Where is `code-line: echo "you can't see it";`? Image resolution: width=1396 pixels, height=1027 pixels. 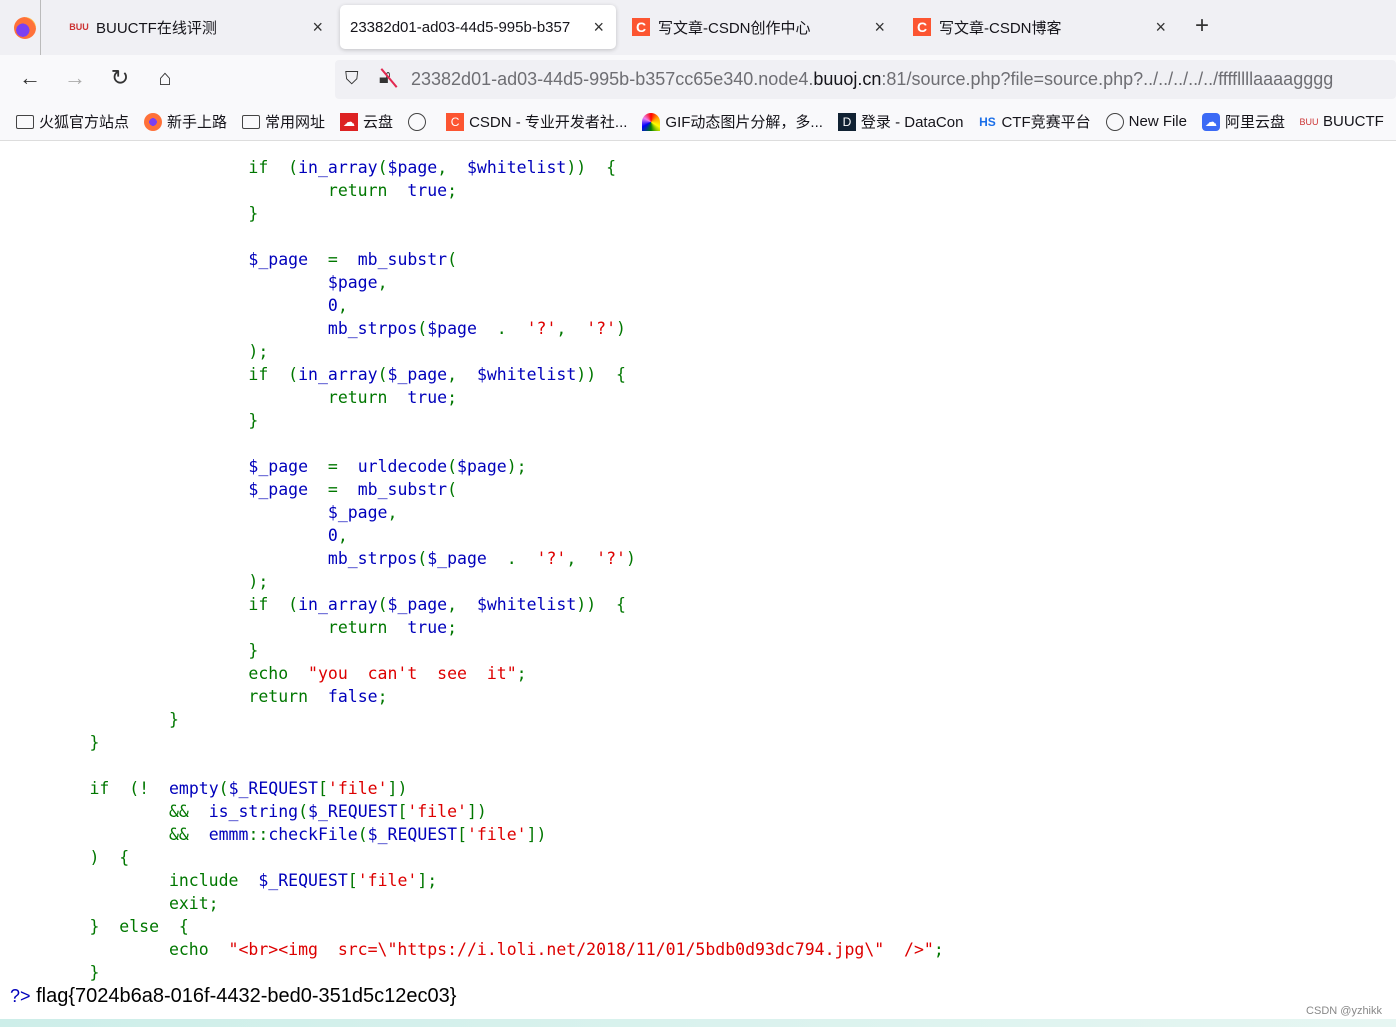
code-line: echo "you can't see it"; is located at coordinates (477, 673).